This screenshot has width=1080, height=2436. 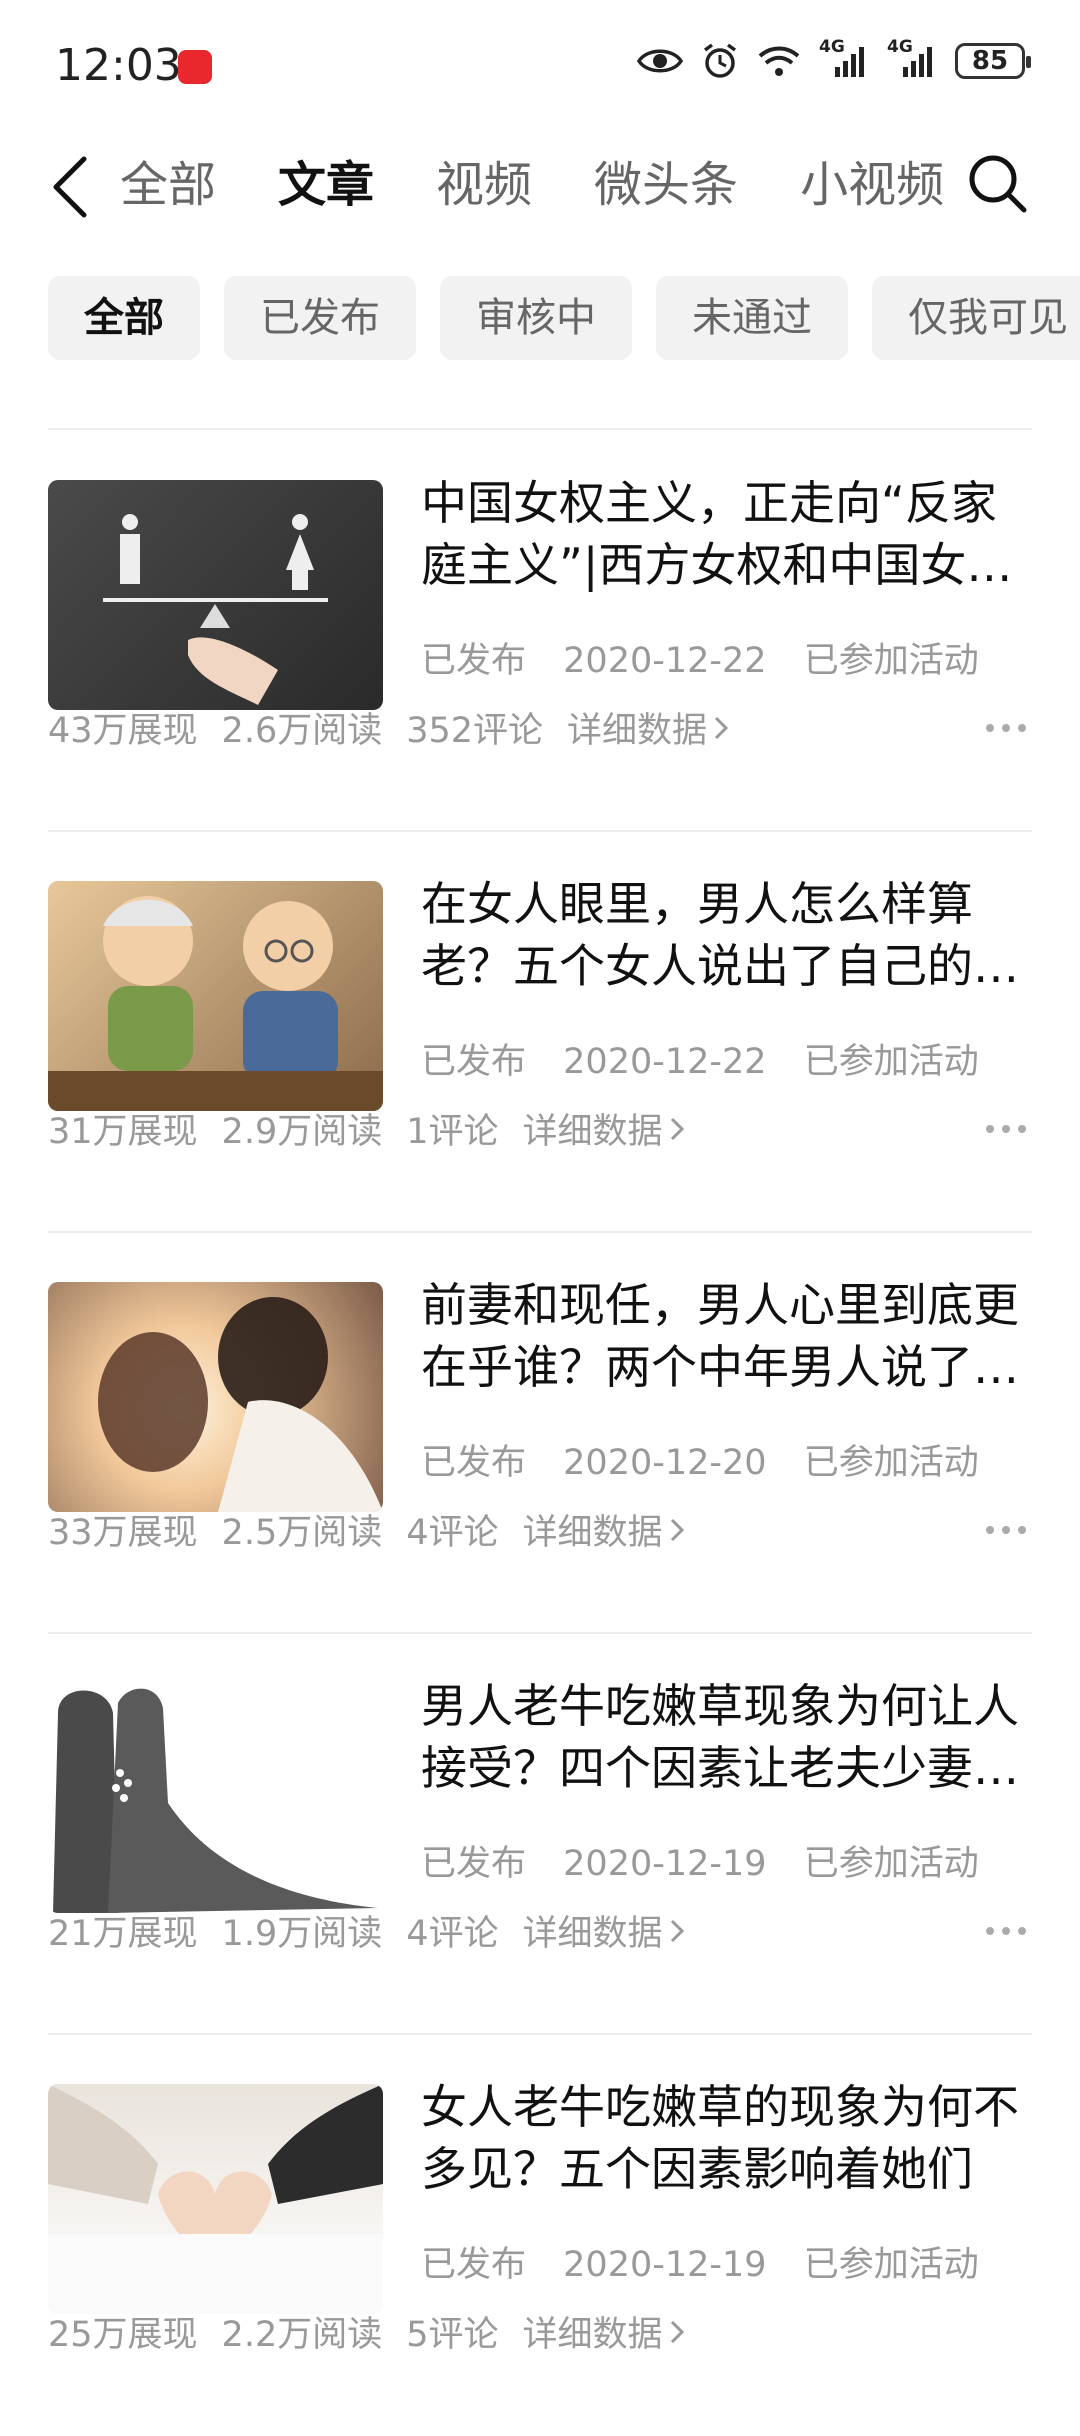 I want to click on app-notification-icon, so click(x=195, y=67).